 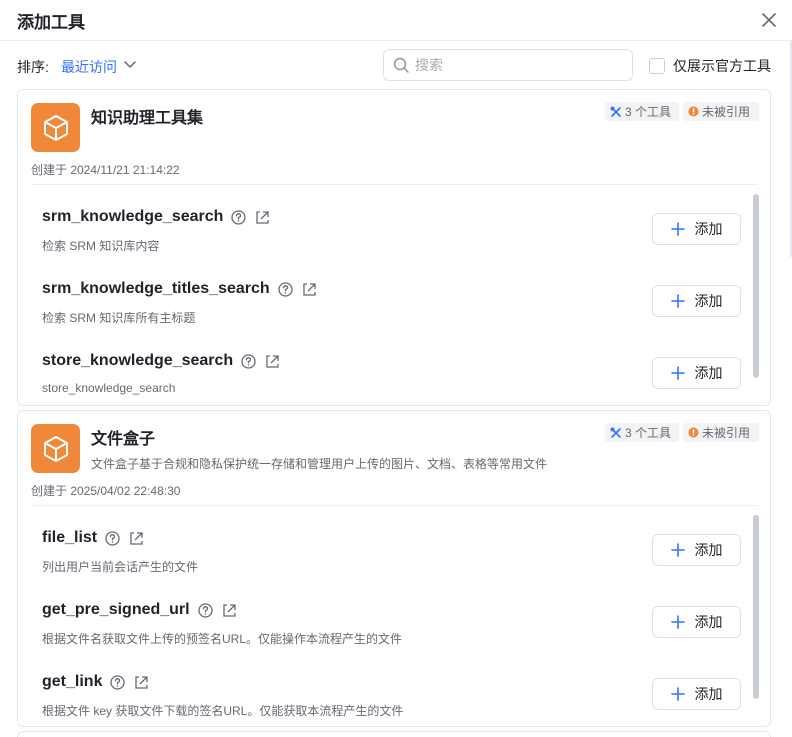 What do you see at coordinates (123, 439) in the screenshot?
I see `group-title: 文件盒子` at bounding box center [123, 439].